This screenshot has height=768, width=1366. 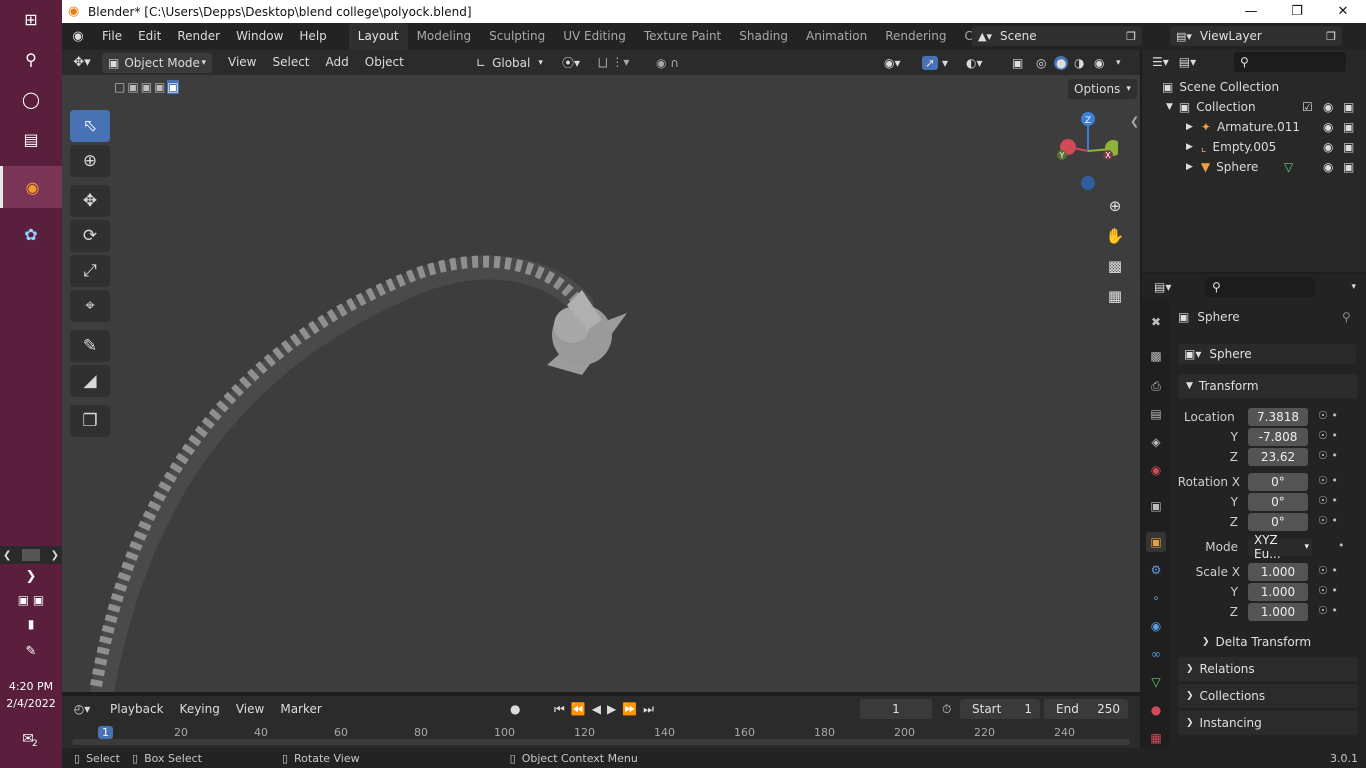 I want to click on current-frame-field: 1, so click(x=896, y=709).